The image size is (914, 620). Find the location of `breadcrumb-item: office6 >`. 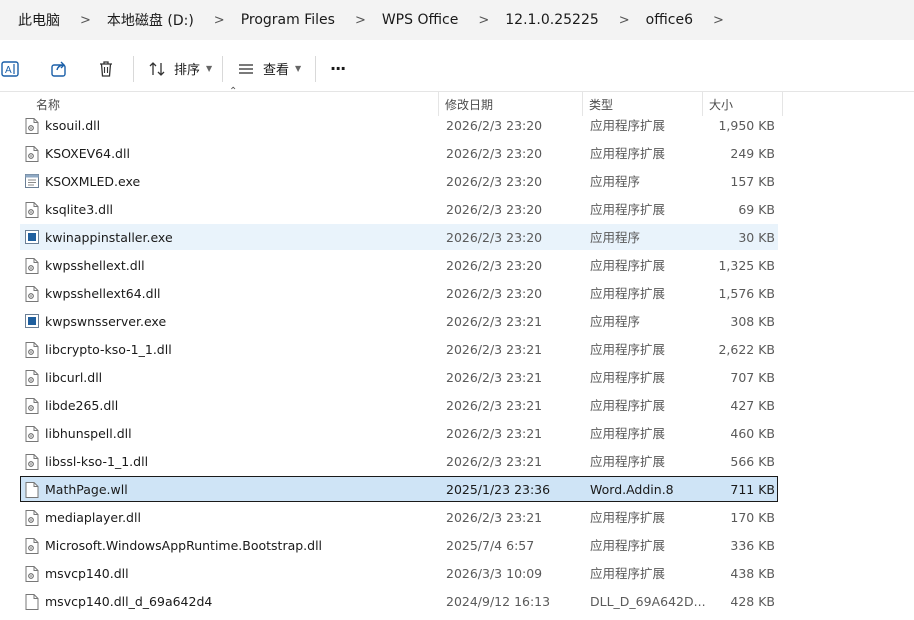

breadcrumb-item: office6 > is located at coordinates (691, 20).